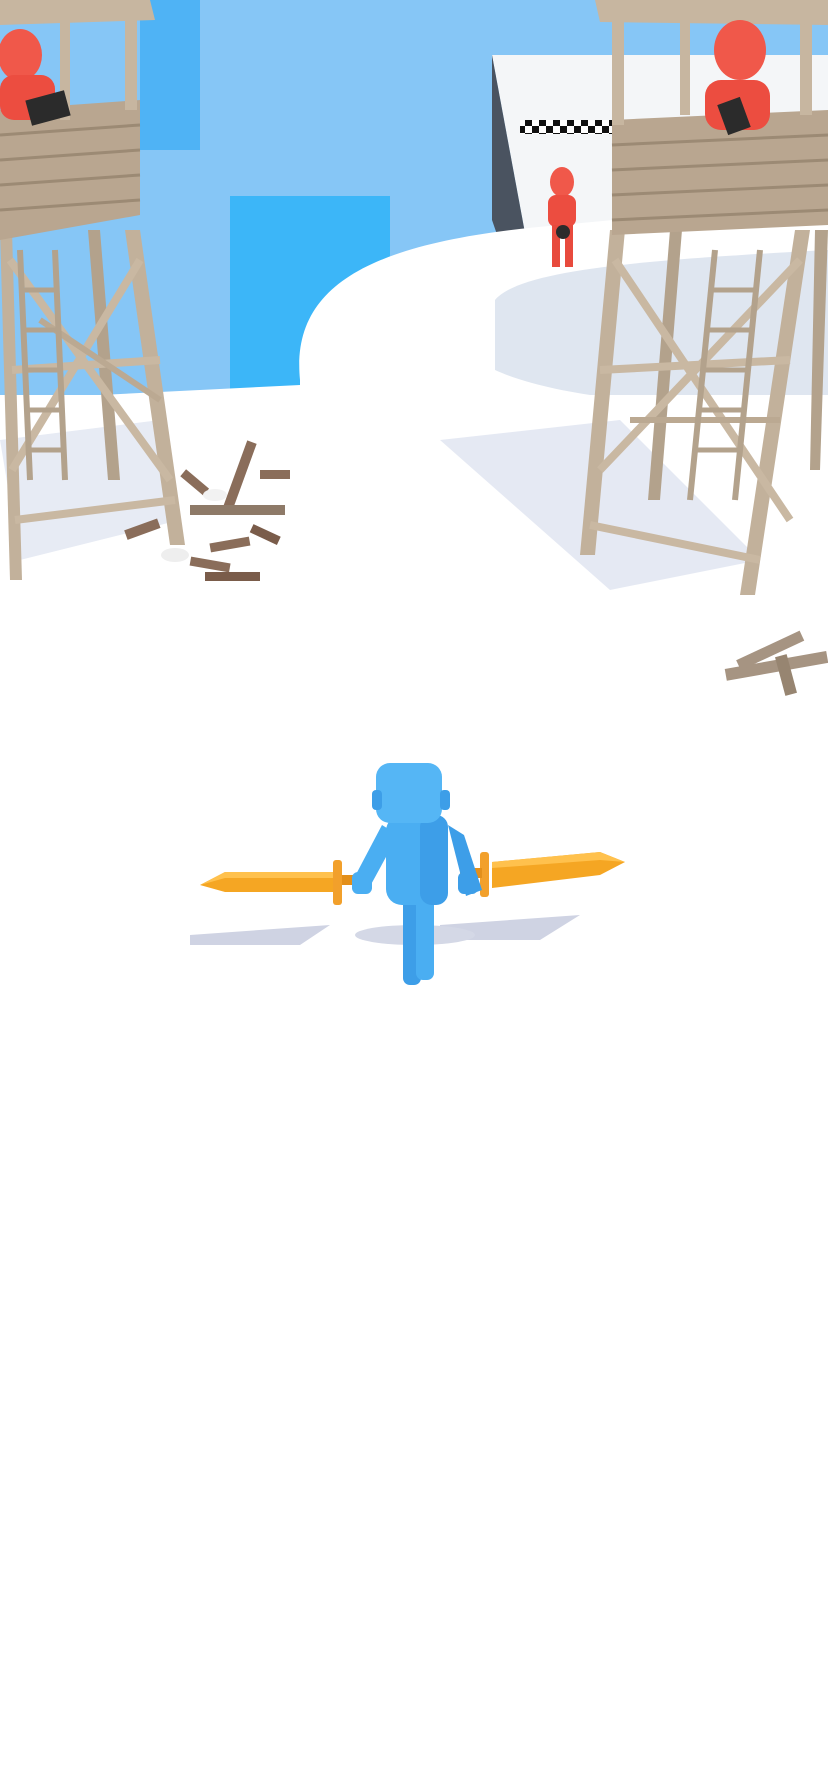 The width and height of the screenshot is (828, 1792). Describe the element at coordinates (563, 232) in the screenshot. I see `gun-icon` at that location.